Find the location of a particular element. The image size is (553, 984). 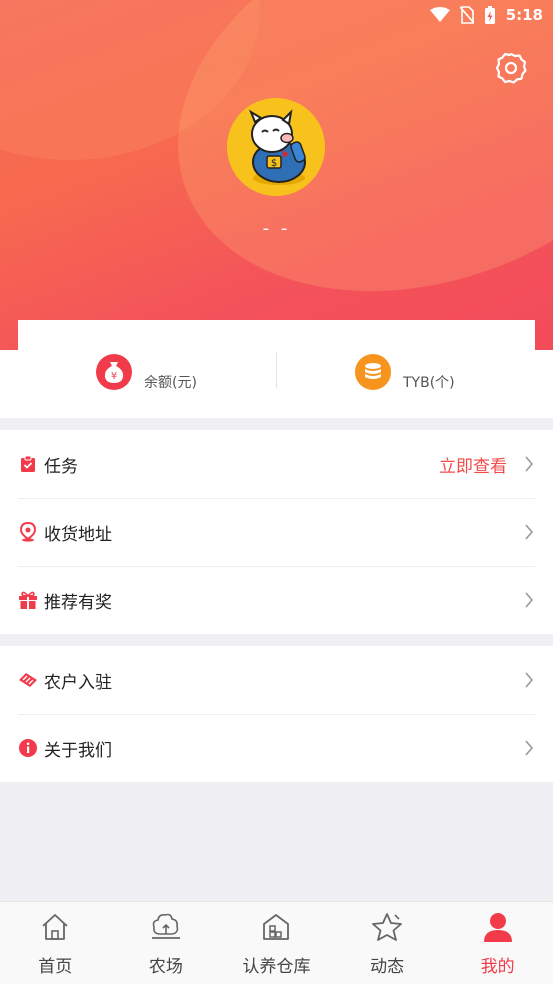

tab-farm: 农场 is located at coordinates (166, 943).